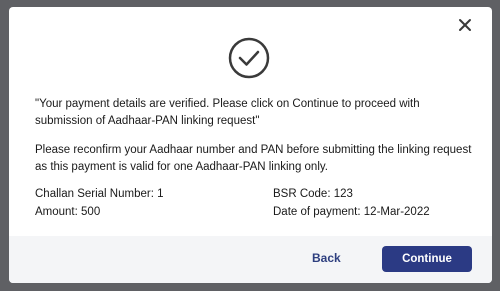 The image size is (500, 291). What do you see at coordinates (343, 194) in the screenshot?
I see `bsr-value: 123` at bounding box center [343, 194].